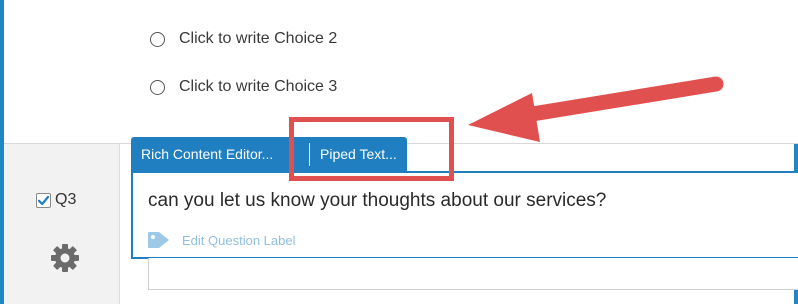 The width and height of the screenshot is (798, 304). I want to click on question-gutter, so click(62, 224).